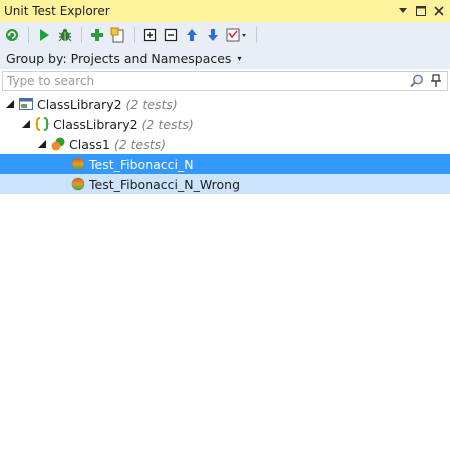 This screenshot has height=450, width=450. What do you see at coordinates (239, 58) in the screenshot?
I see `chevron-down-icon: ▾` at bounding box center [239, 58].